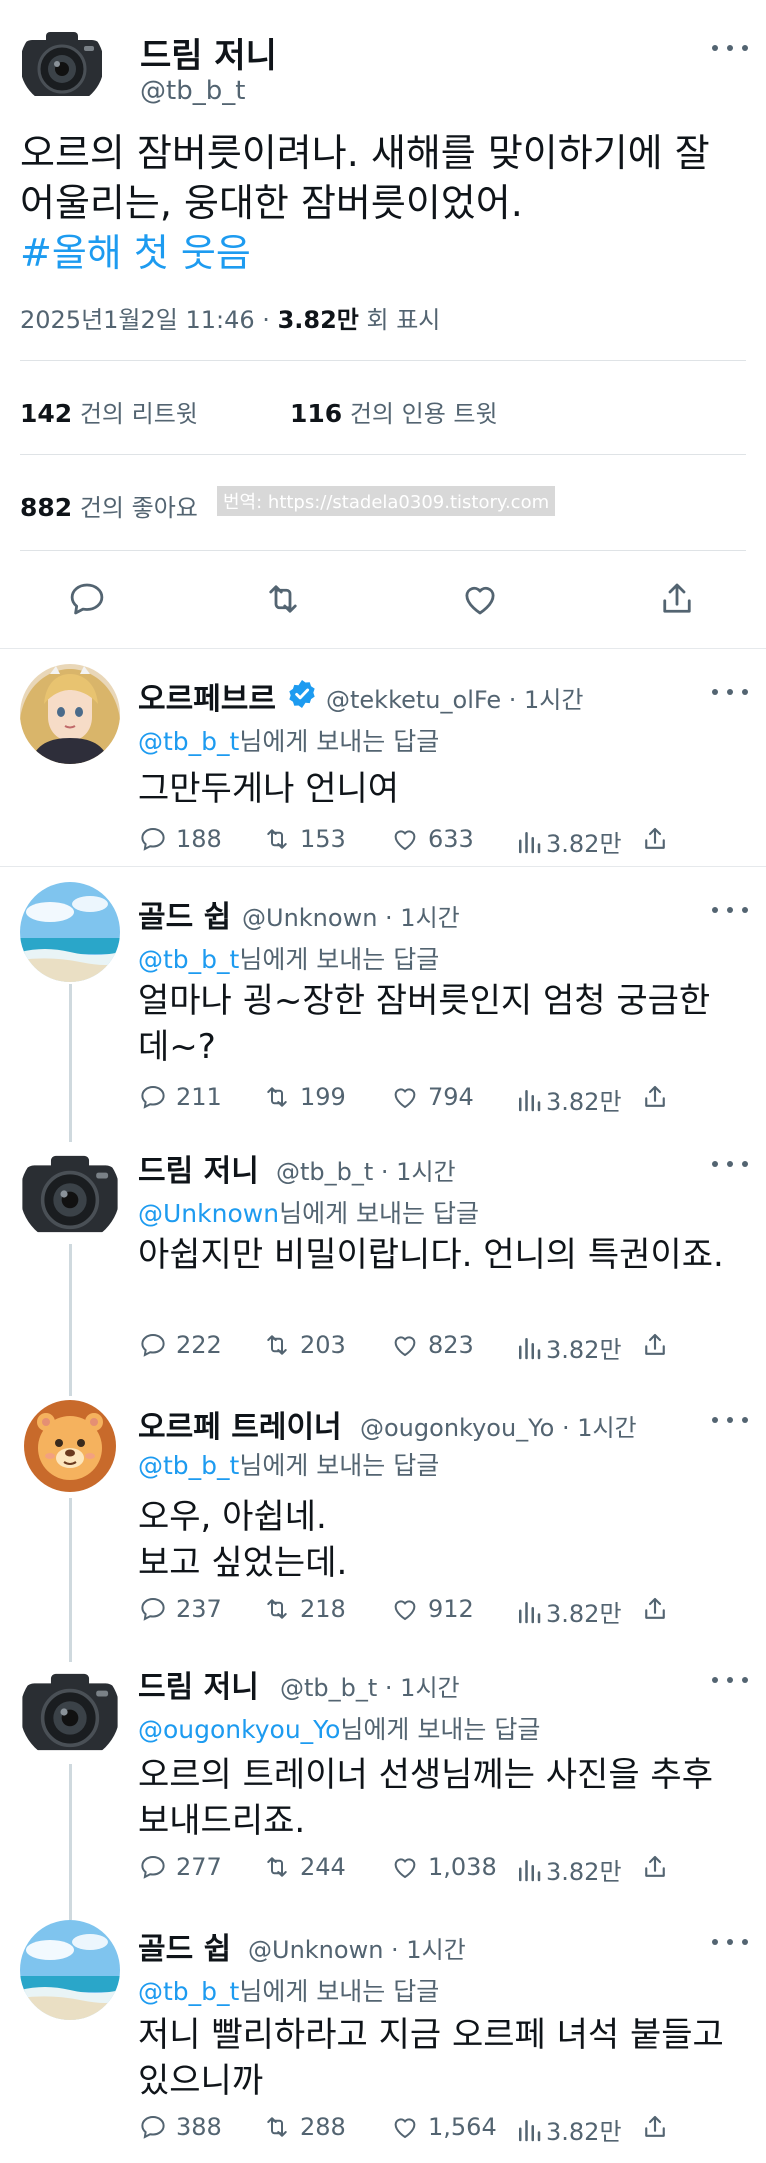  What do you see at coordinates (192, 91) in the screenshot?
I see `author-handle: @tb_b_t` at bounding box center [192, 91].